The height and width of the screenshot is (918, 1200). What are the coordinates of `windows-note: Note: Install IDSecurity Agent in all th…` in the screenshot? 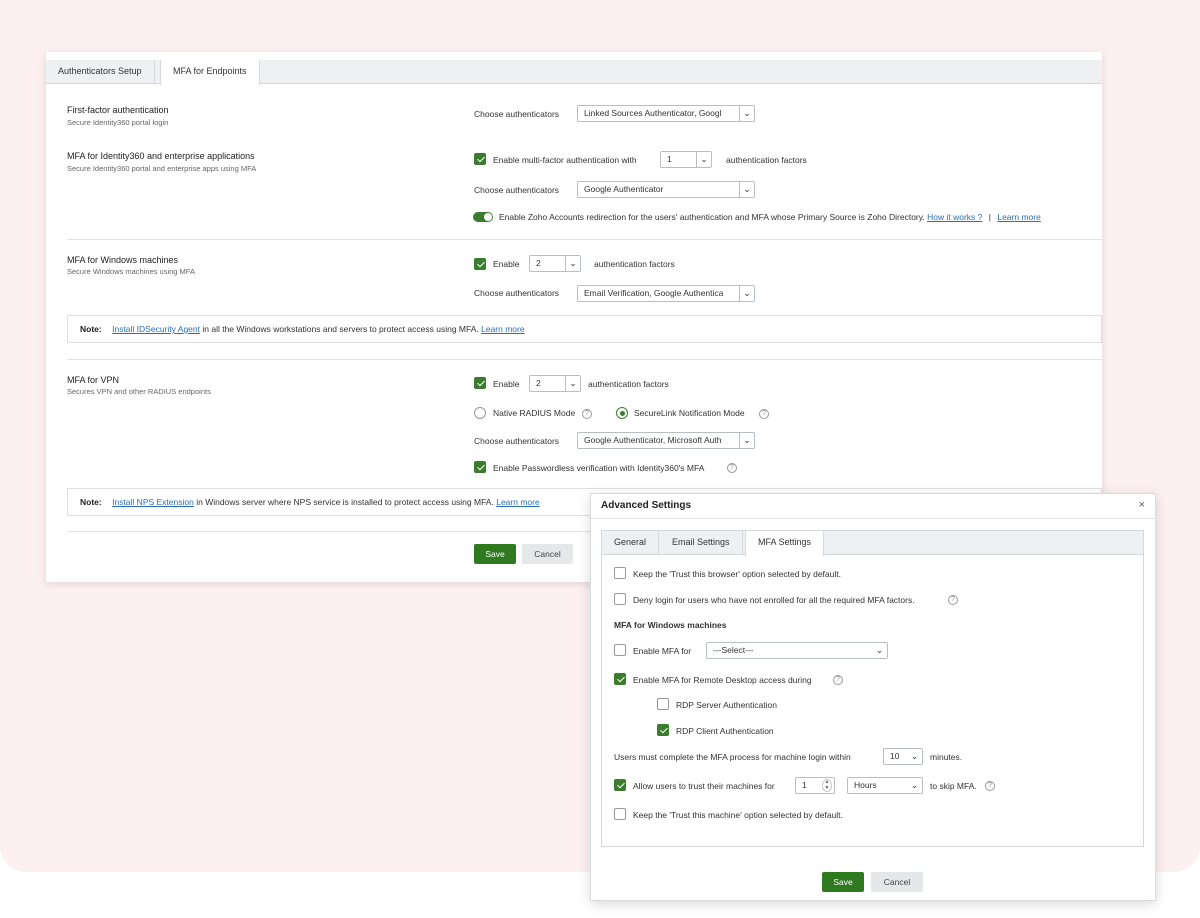 It's located at (584, 329).